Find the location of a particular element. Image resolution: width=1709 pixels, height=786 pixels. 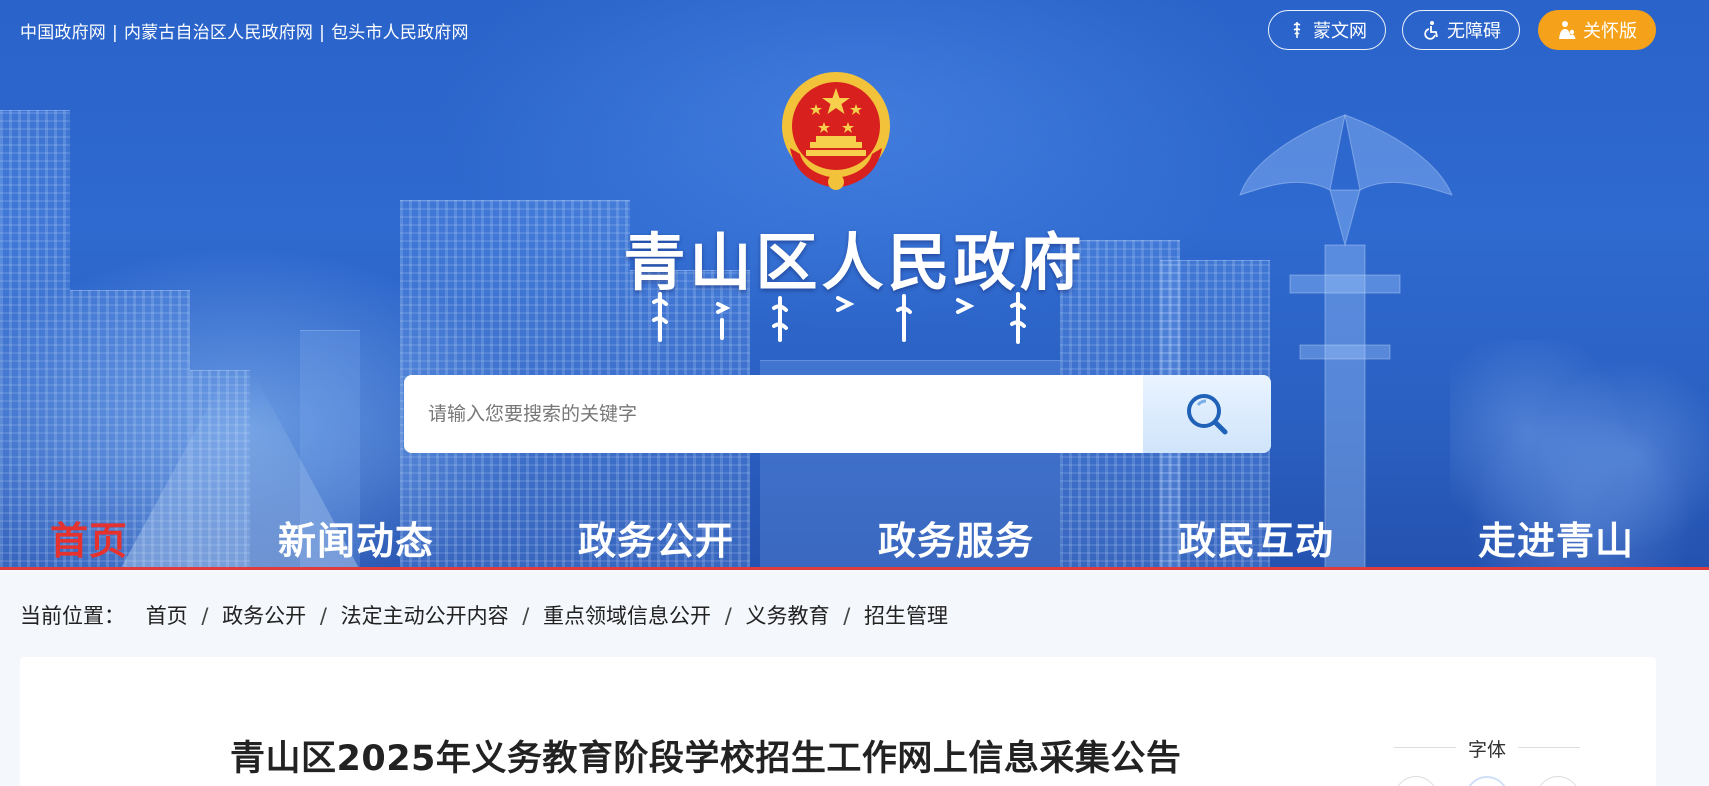

search-icon is located at coordinates (1207, 414).